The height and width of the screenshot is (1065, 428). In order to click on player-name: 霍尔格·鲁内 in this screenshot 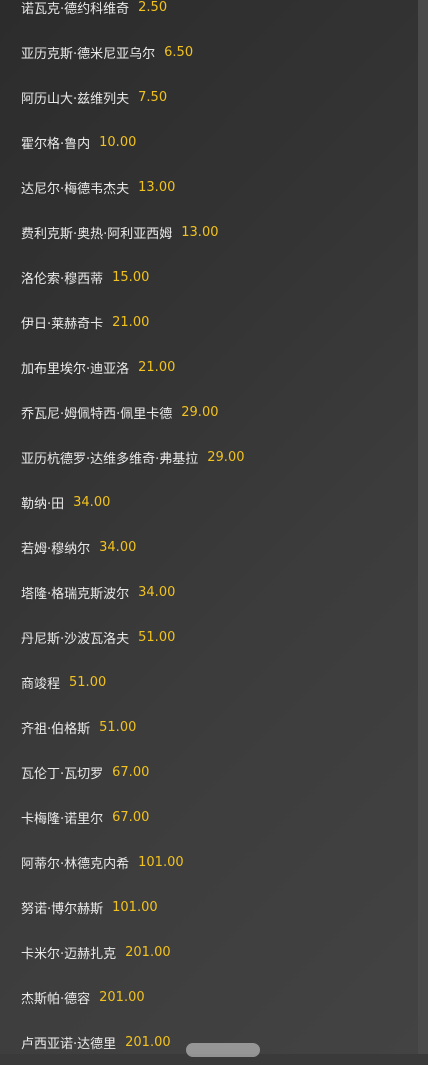, I will do `click(56, 144)`.